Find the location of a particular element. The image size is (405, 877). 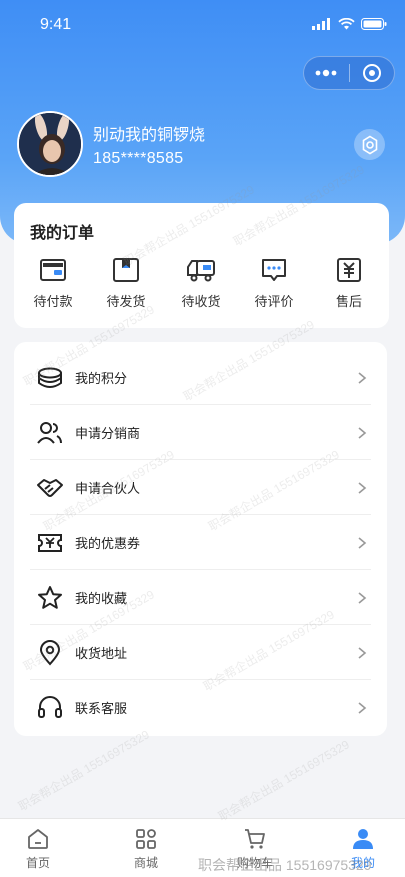

tab-label: 商城 is located at coordinates (145, 863).